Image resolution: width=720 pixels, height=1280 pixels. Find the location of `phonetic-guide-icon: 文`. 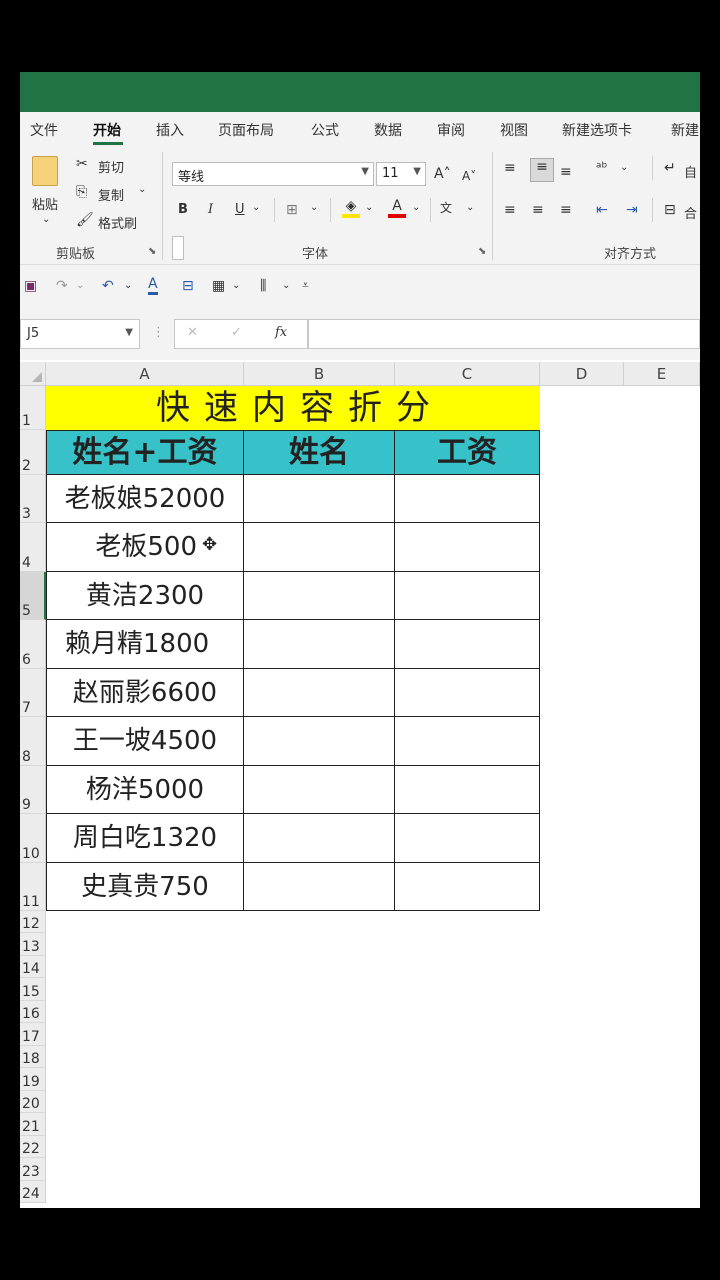

phonetic-guide-icon: 文 is located at coordinates (446, 208).